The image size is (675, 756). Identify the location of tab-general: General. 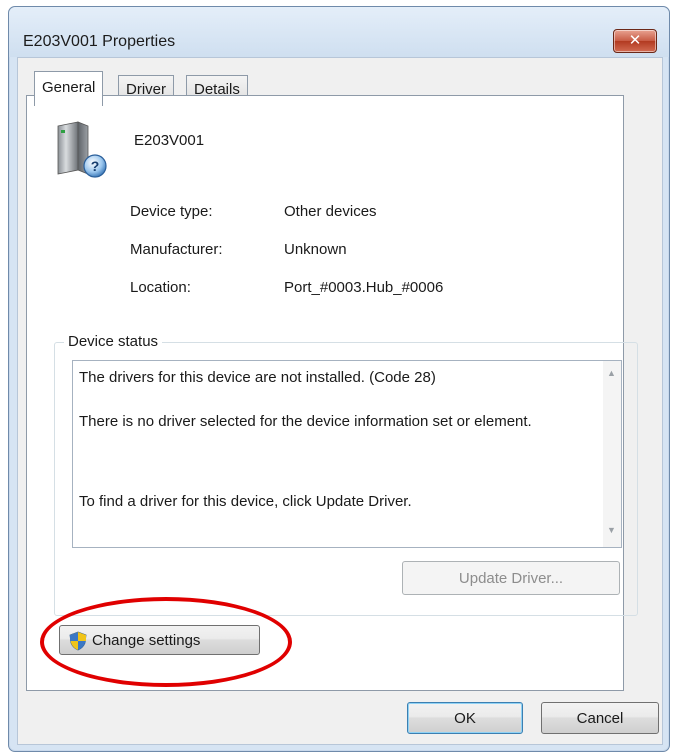
(69, 88).